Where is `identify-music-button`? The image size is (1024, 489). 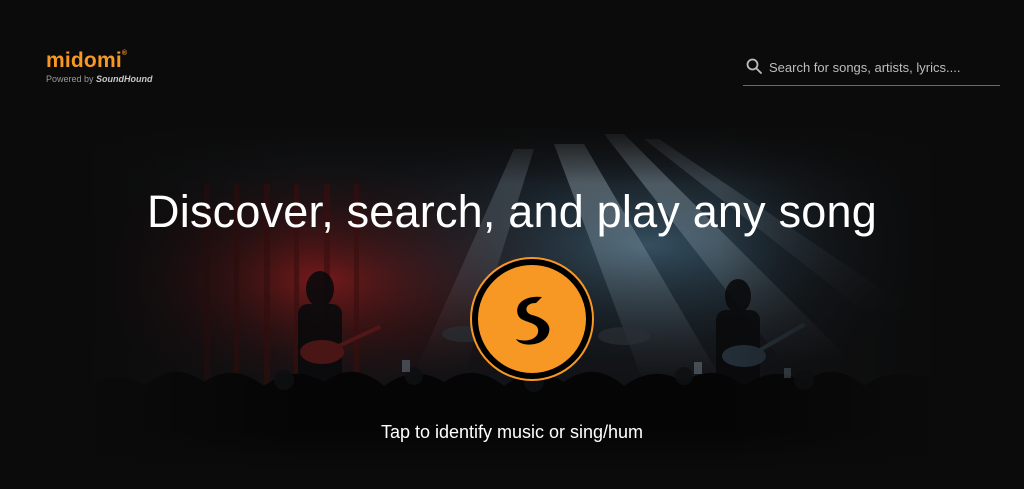 identify-music-button is located at coordinates (532, 319).